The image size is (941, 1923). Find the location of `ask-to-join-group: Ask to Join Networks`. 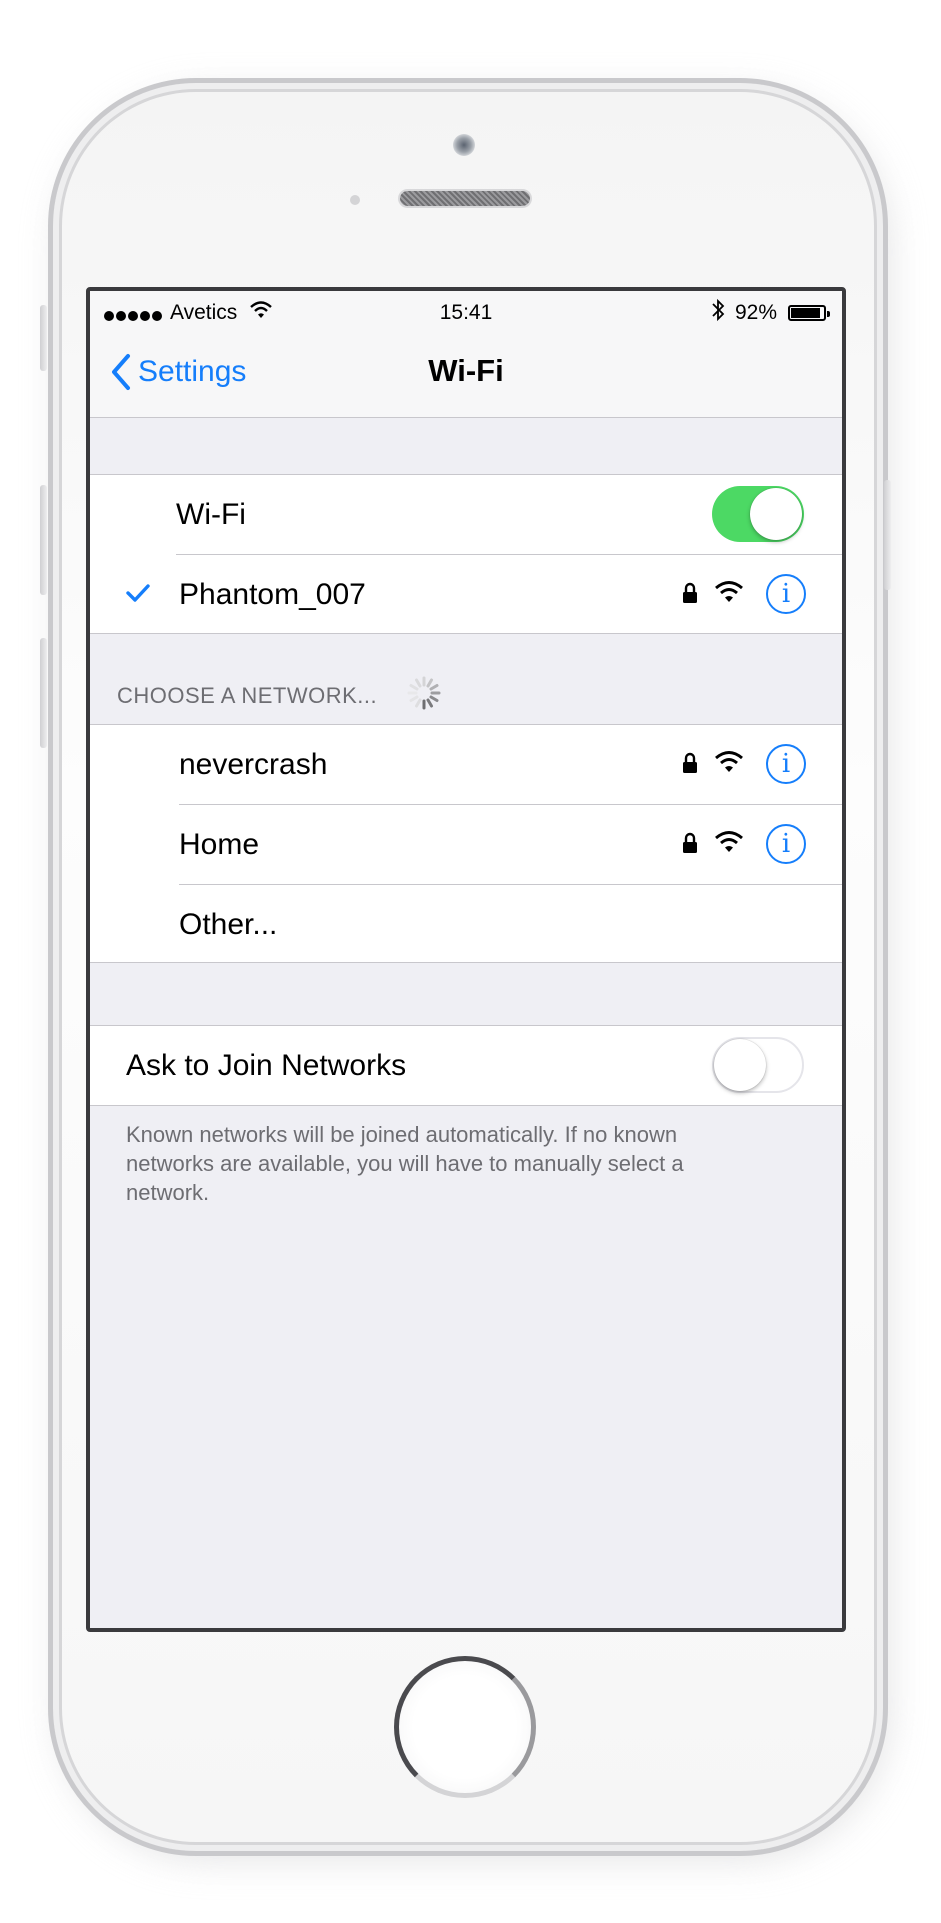

ask-to-join-group: Ask to Join Networks is located at coordinates (466, 1065).